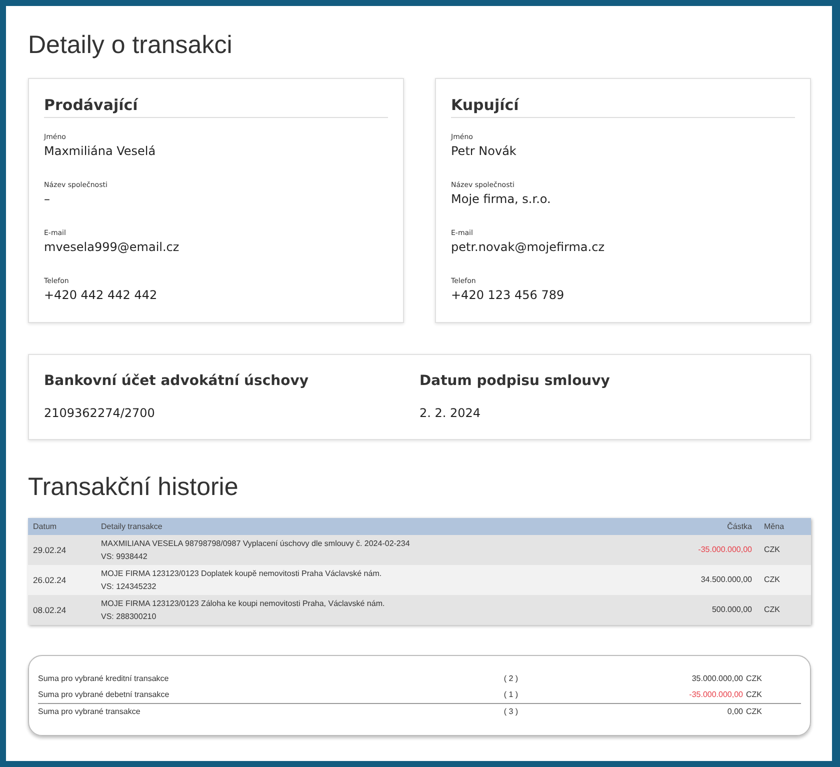 Image resolution: width=840 pixels, height=767 pixels. What do you see at coordinates (511, 695) in the screenshot?
I see `summary-count: ( 1 )` at bounding box center [511, 695].